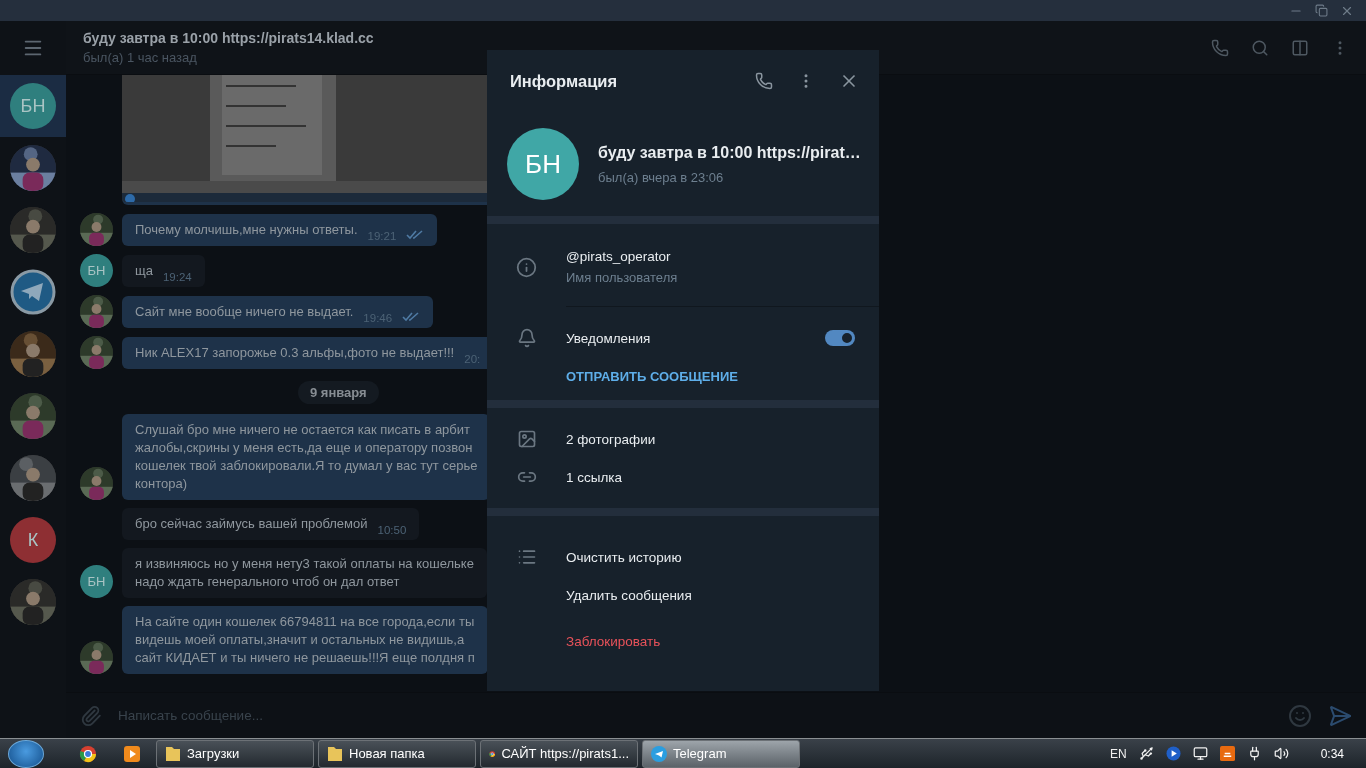  Describe the element at coordinates (33, 292) in the screenshot. I see `telegram-logo-icon` at that location.